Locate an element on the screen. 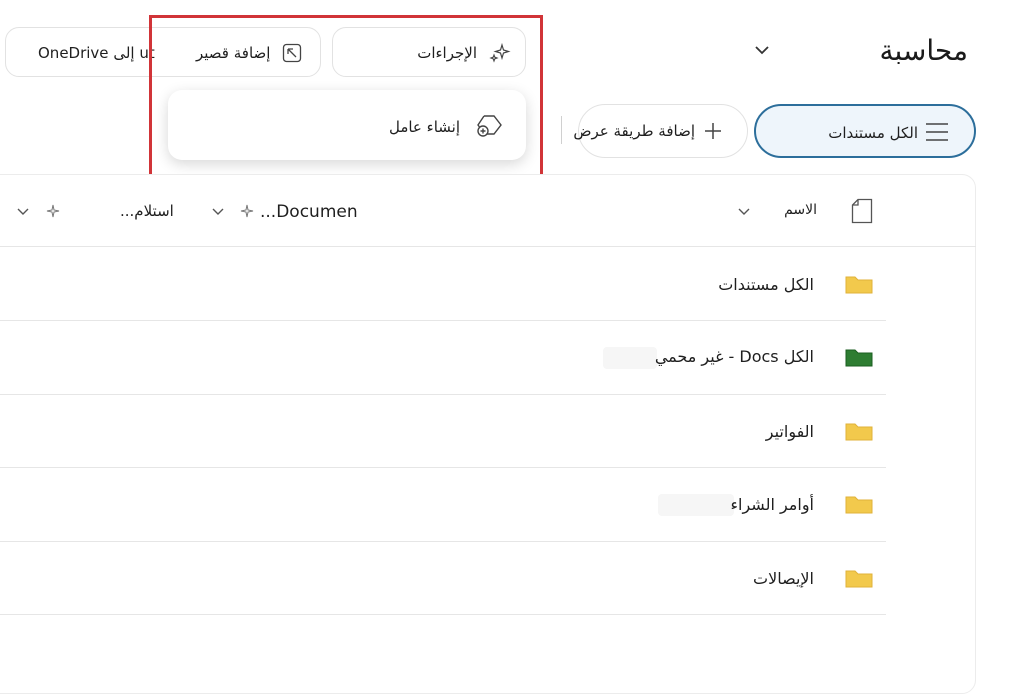 This screenshot has width=1010, height=694. add-shortcut-button: ut إلى OneDrive إضافة قصير is located at coordinates (163, 52).